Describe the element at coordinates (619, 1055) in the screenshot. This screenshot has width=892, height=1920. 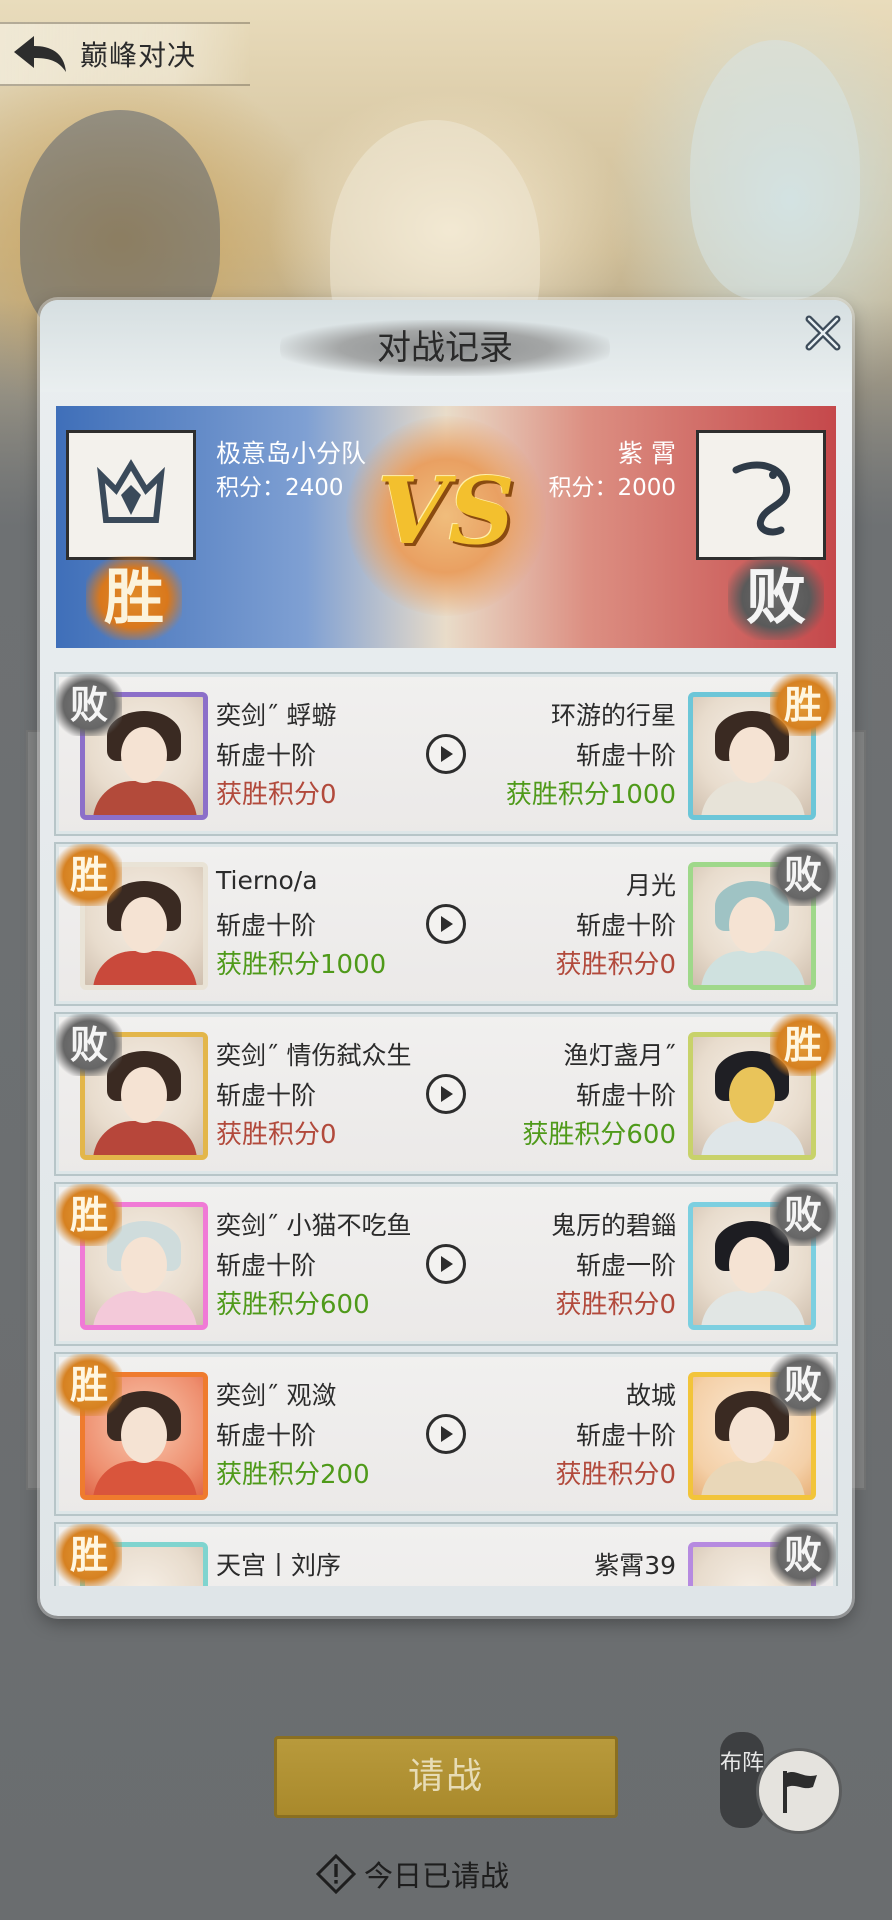
I see `player-name-right: 渔灯盏月˝` at that location.